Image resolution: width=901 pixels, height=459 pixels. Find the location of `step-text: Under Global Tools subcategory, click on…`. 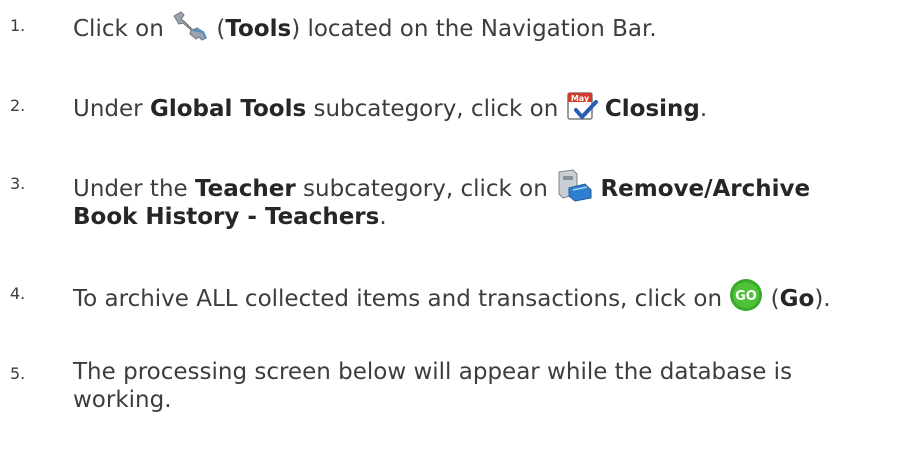

step-text: Under Global Tools subcategory, click on… is located at coordinates (390, 106).